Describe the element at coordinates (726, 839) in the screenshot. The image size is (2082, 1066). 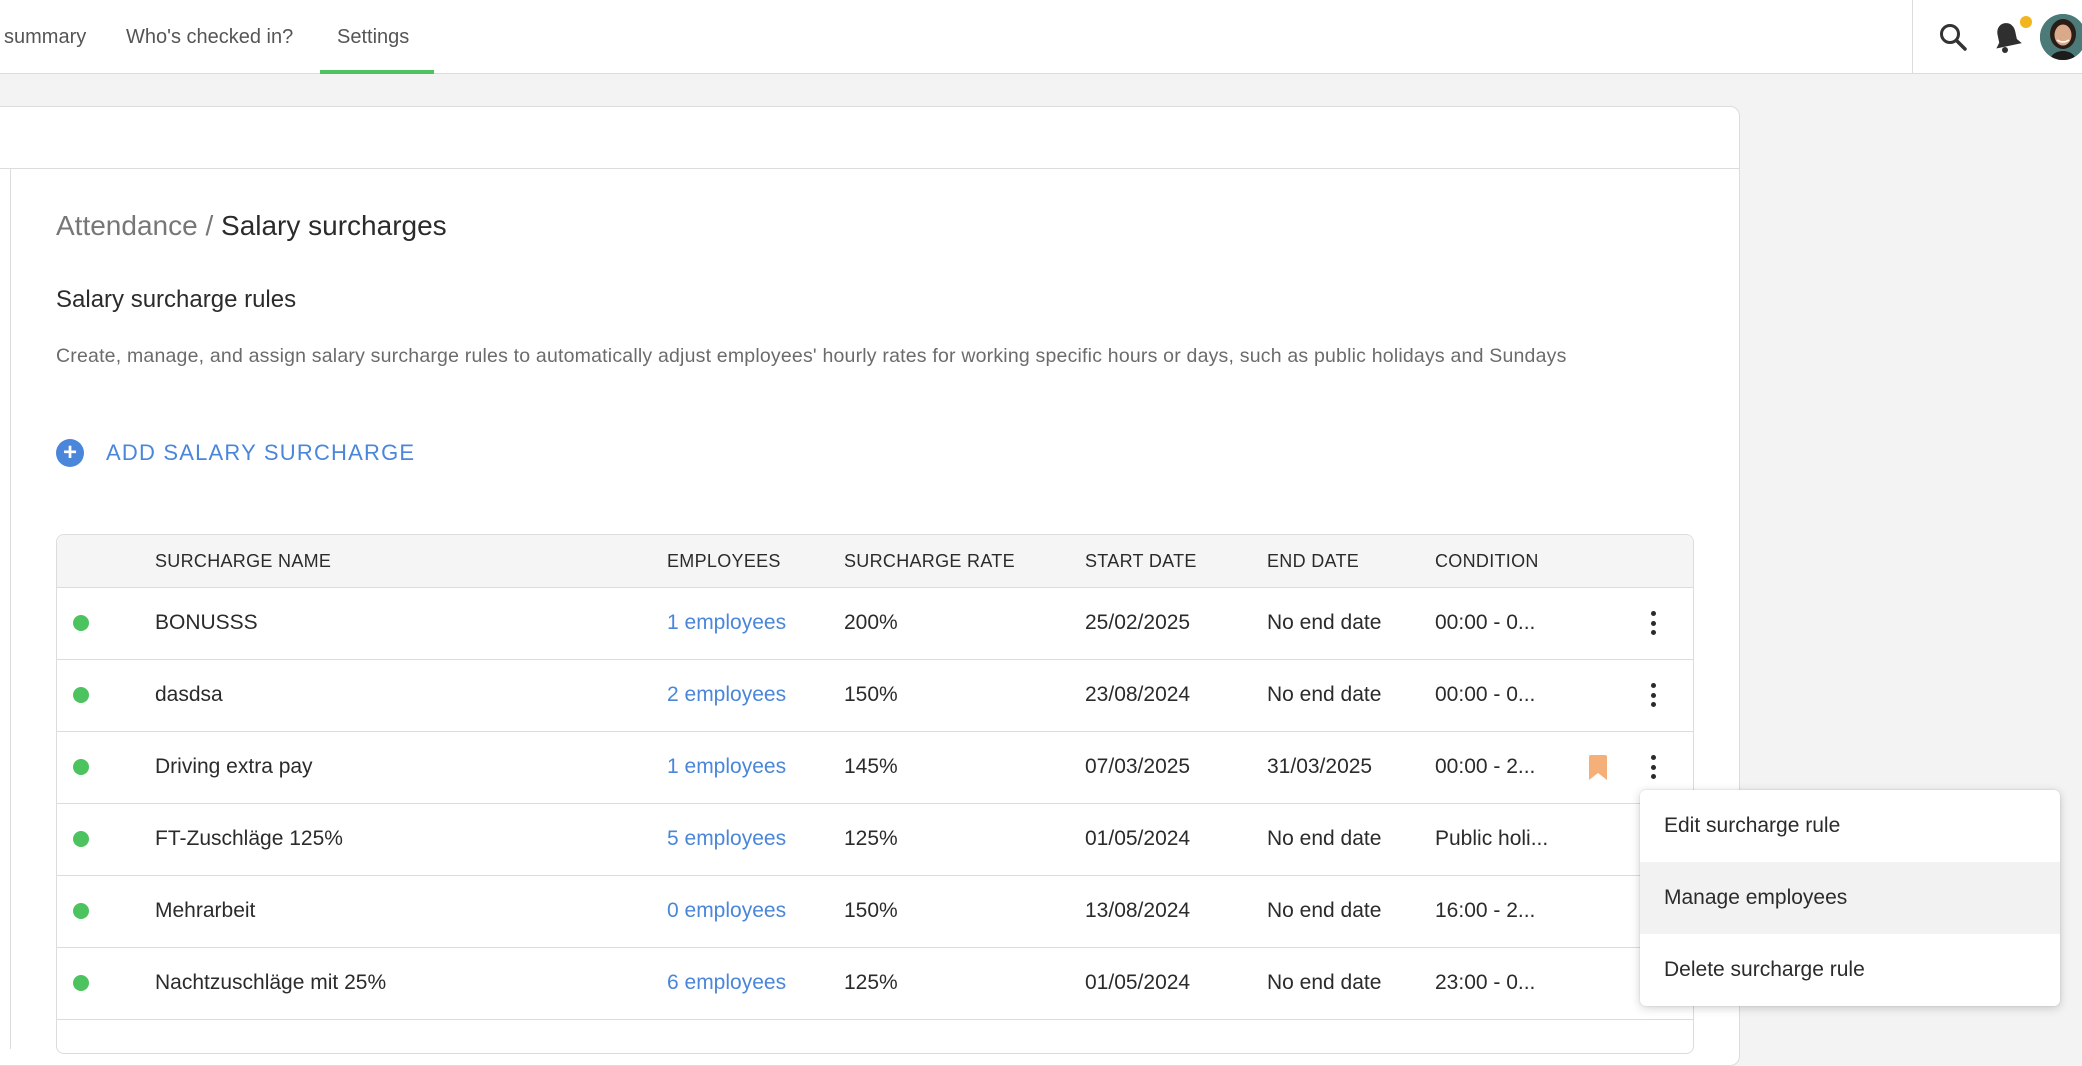
I see `employees-link: 5 employees` at that location.